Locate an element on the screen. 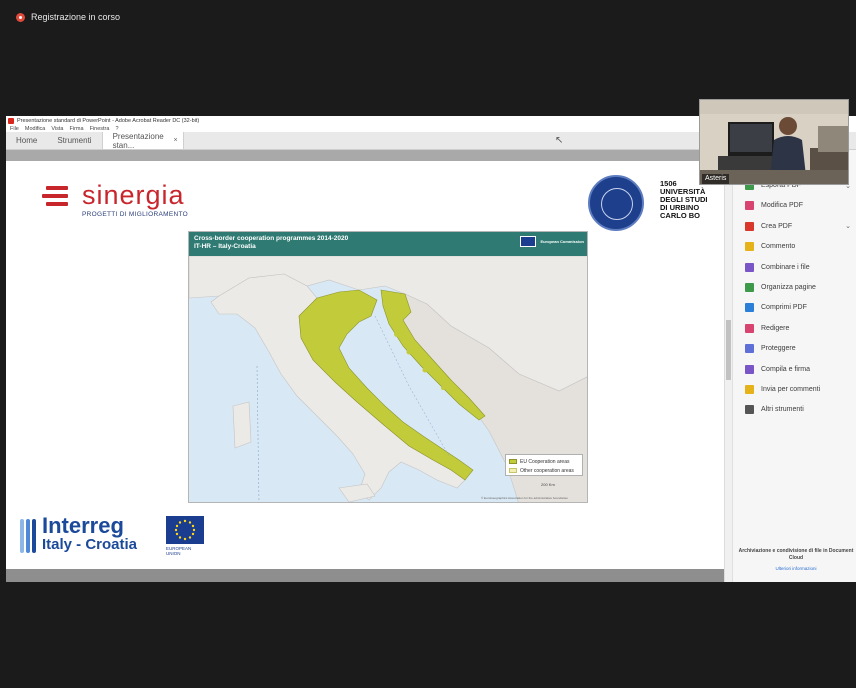  university-seal-icon is located at coordinates (616, 203).